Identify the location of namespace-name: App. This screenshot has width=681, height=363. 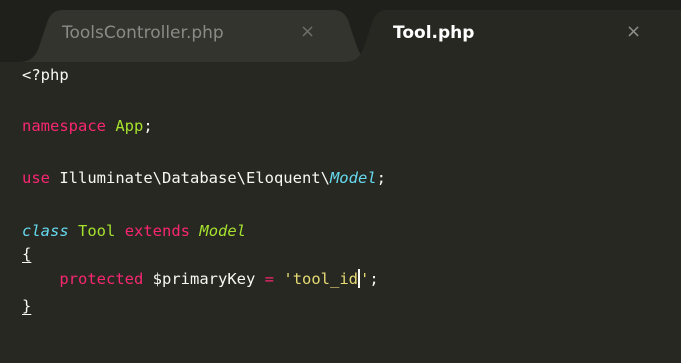
(129, 126).